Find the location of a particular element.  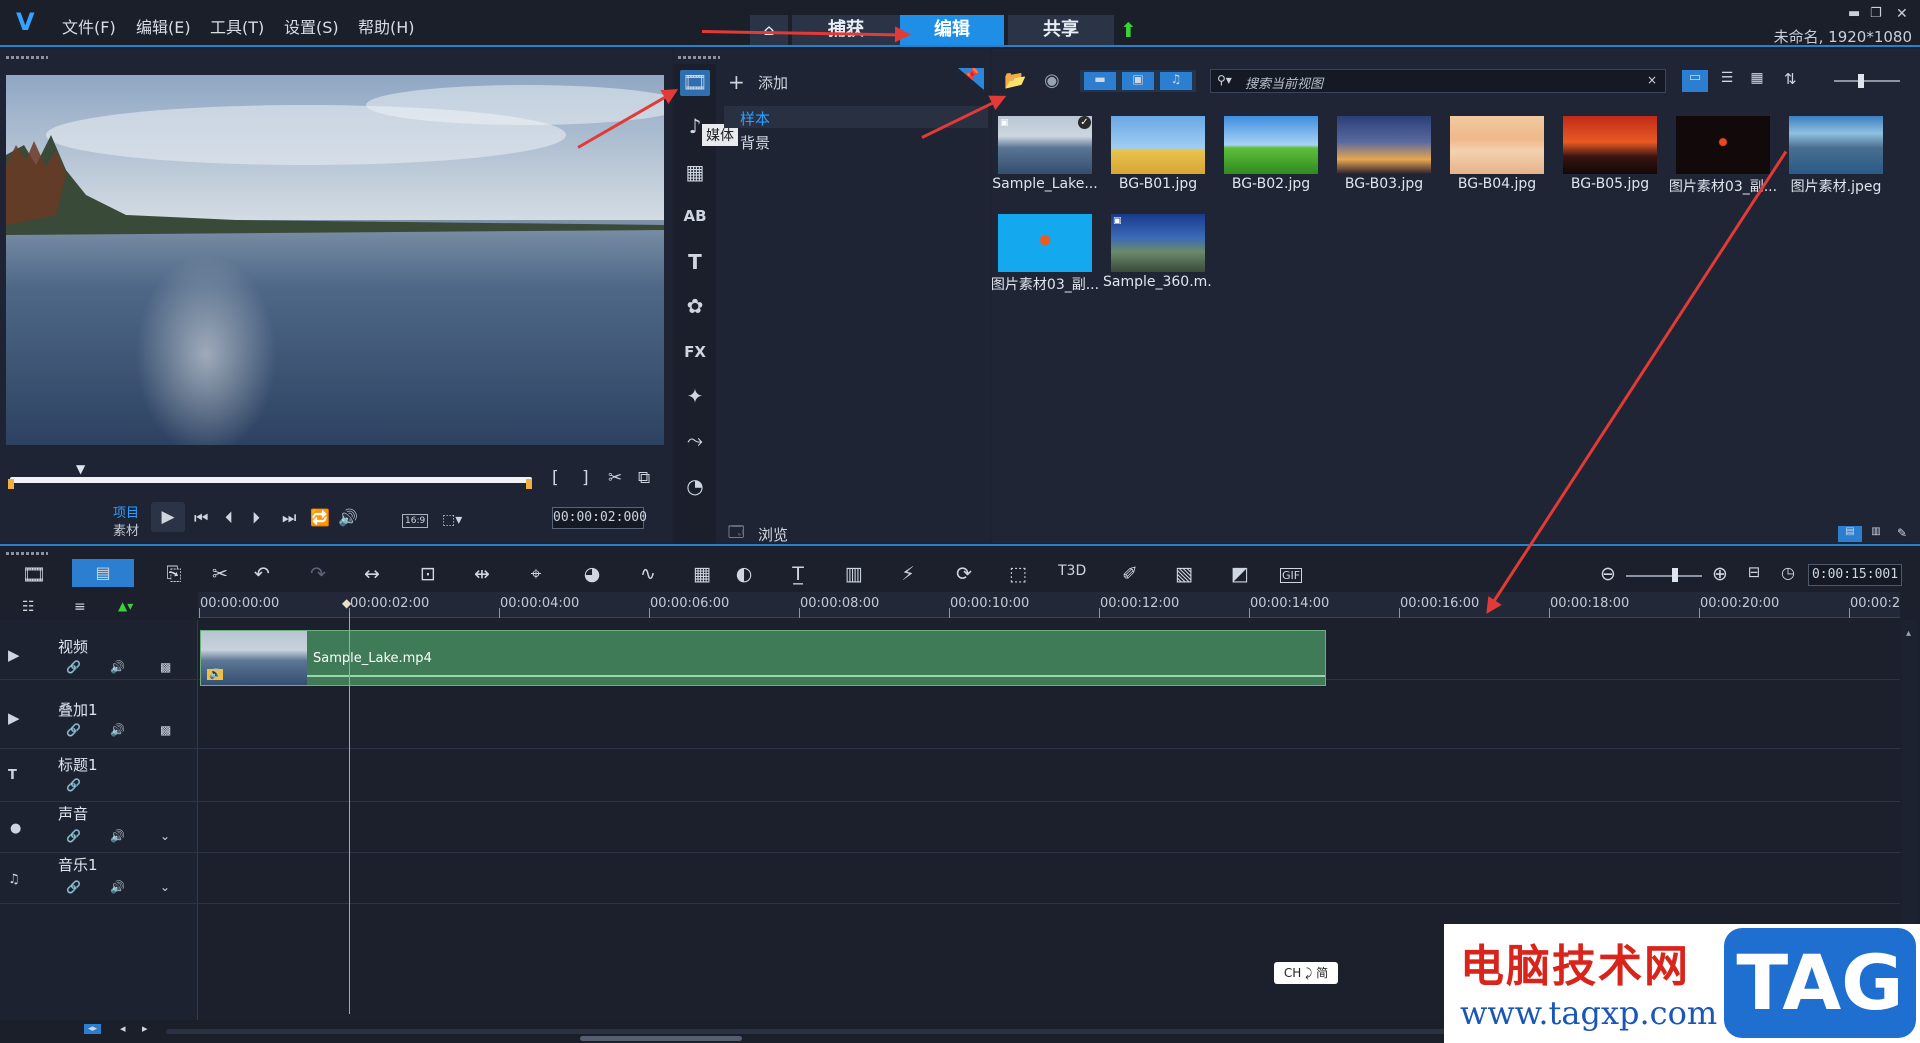

scroll-right-icon: ▸ is located at coordinates (145, 1028).